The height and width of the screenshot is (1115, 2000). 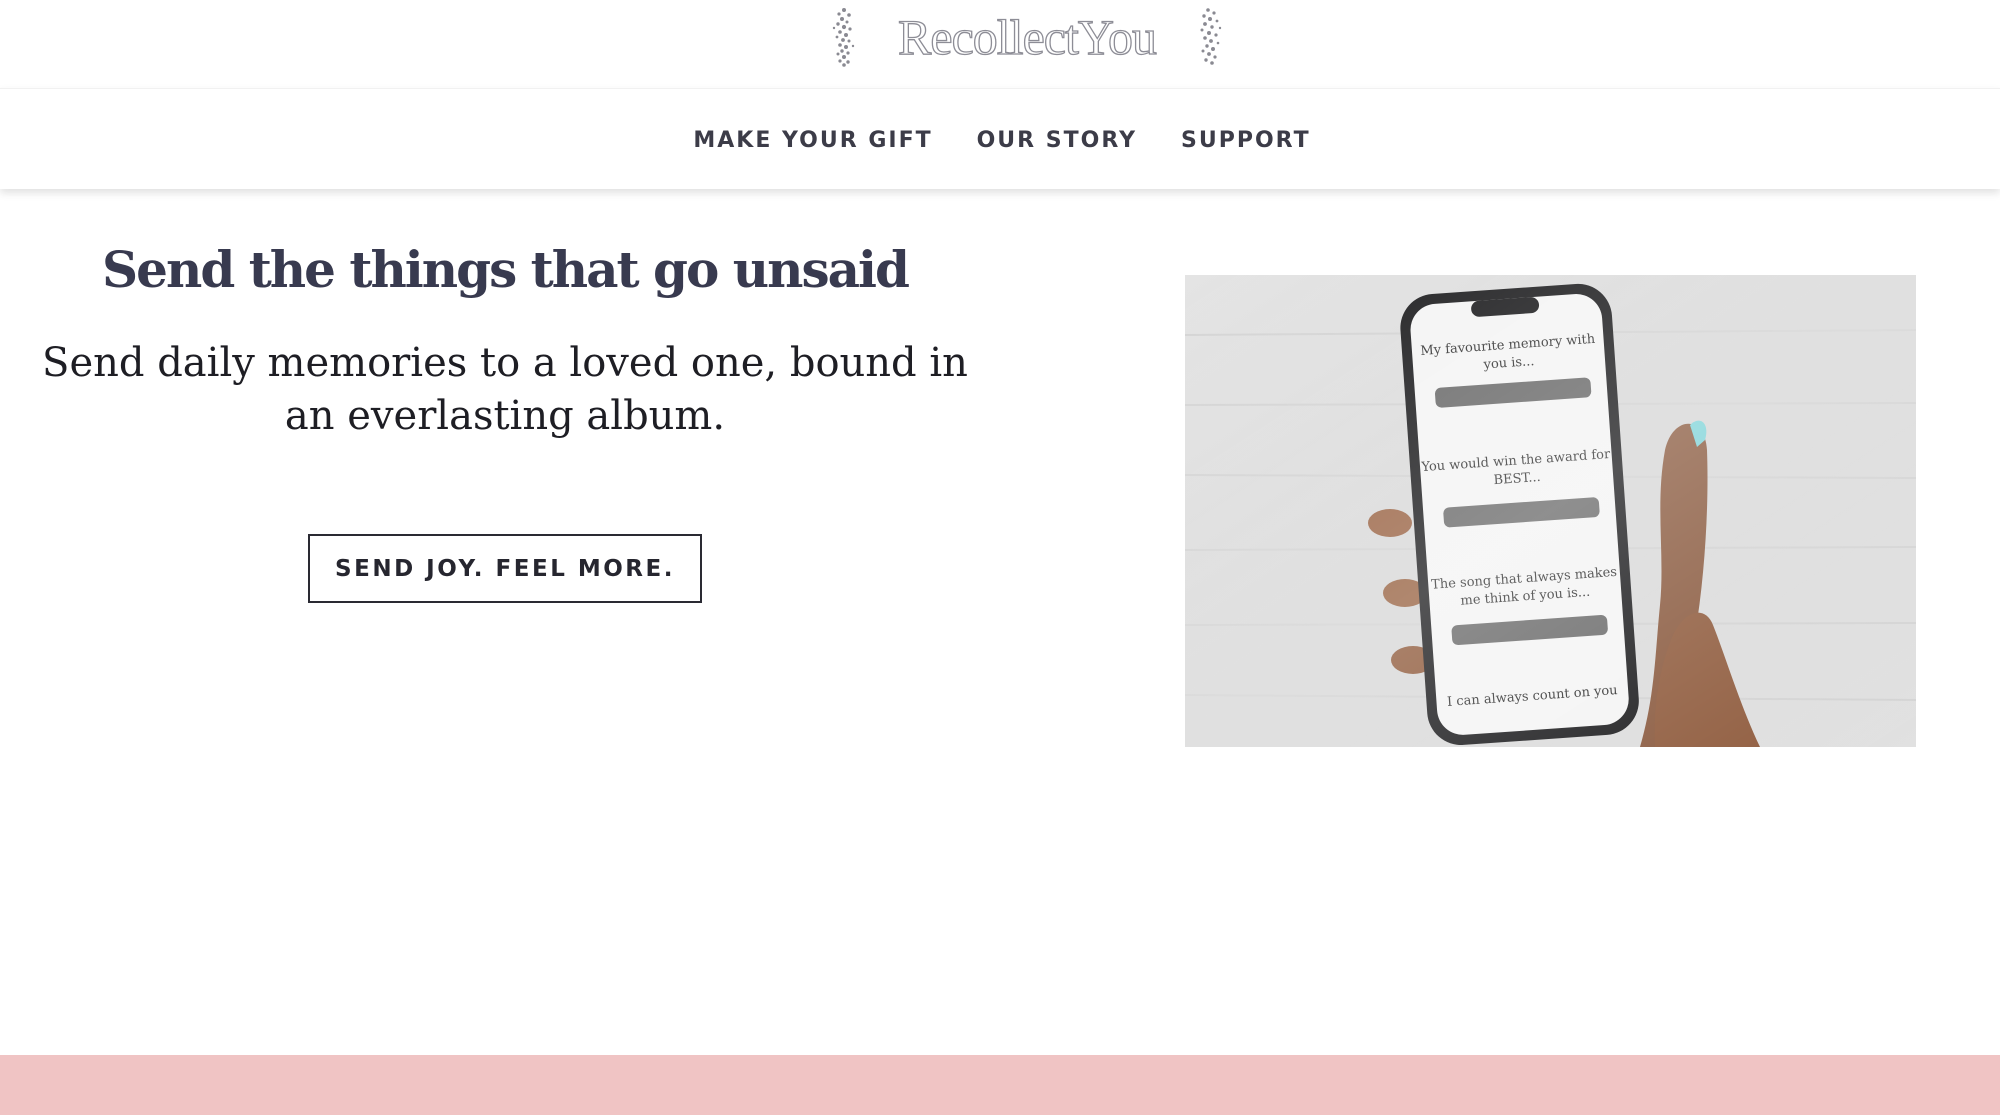 I want to click on footer-band, so click(x=1000, y=1085).